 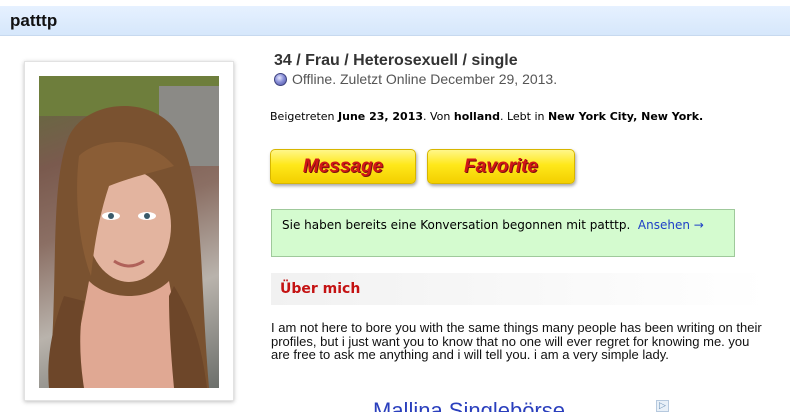 What do you see at coordinates (438, 116) in the screenshot?
I see `joined-mid: . Von` at bounding box center [438, 116].